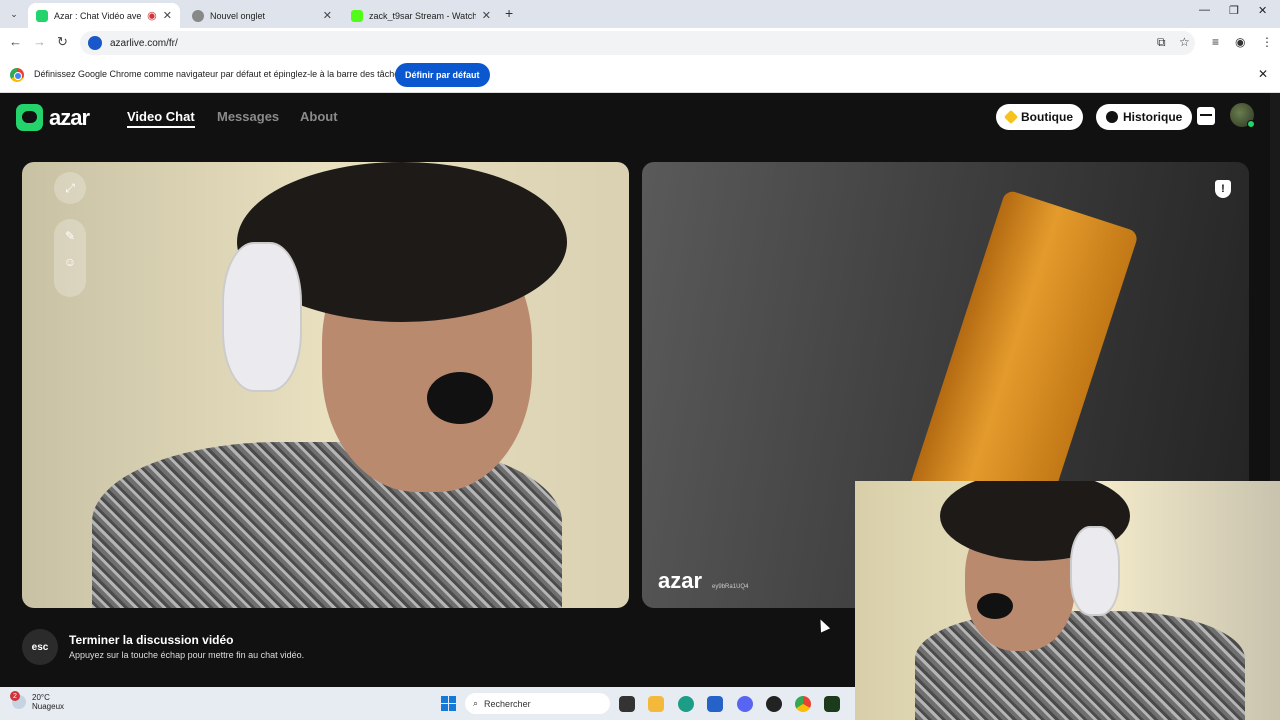  I want to click on edge-icon, so click(686, 704).